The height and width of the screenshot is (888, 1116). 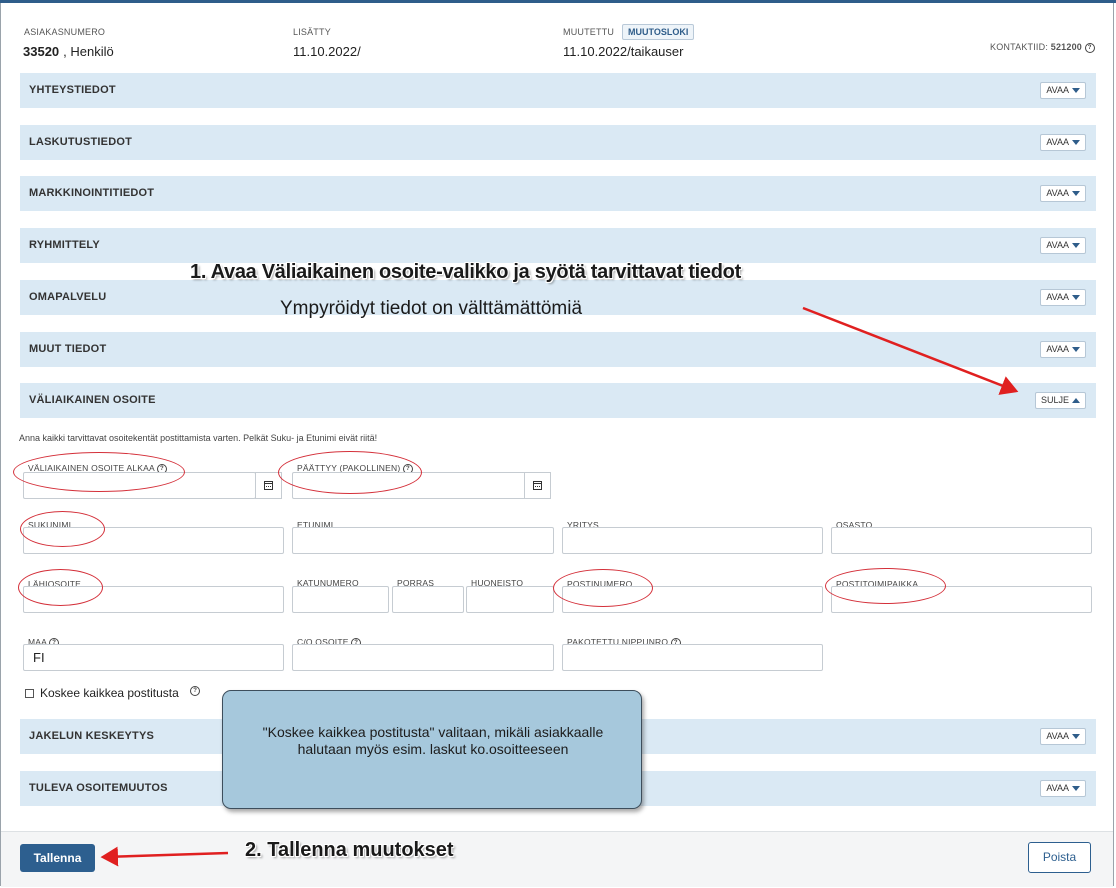 What do you see at coordinates (910, 350) in the screenshot?
I see `arrow-to-sulje` at bounding box center [910, 350].